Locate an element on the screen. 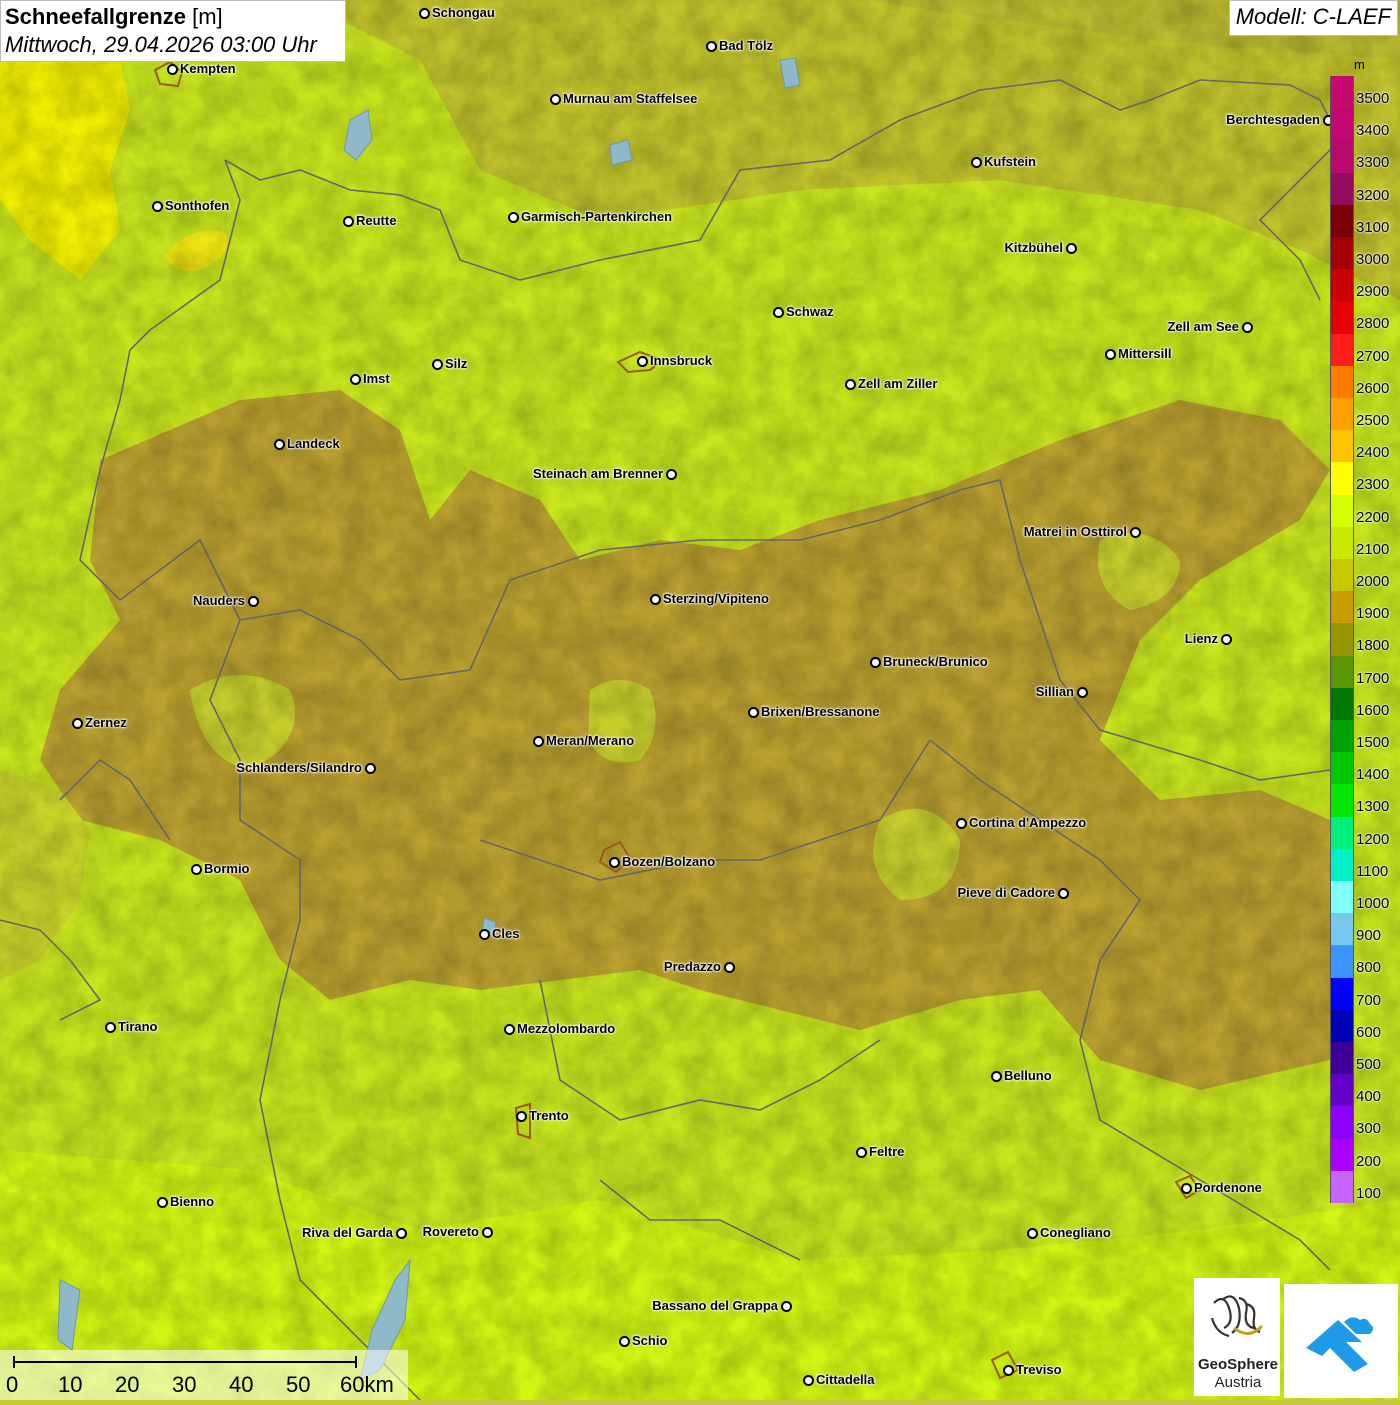 The height and width of the screenshot is (1405, 1400). city-label: Mezzolombardo is located at coordinates (566, 1028).